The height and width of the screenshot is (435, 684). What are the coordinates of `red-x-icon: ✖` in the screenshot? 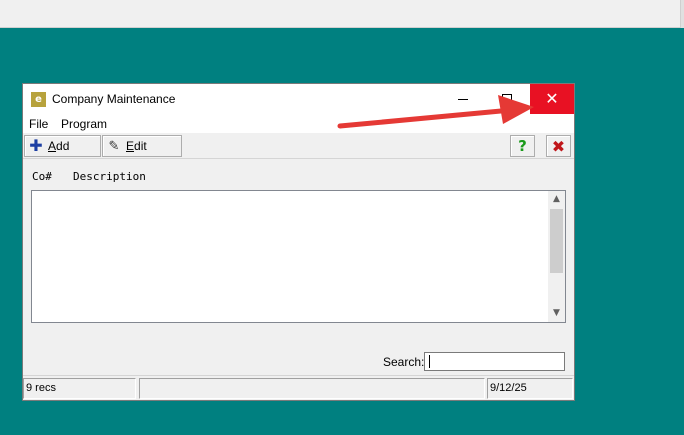 It's located at (558, 146).